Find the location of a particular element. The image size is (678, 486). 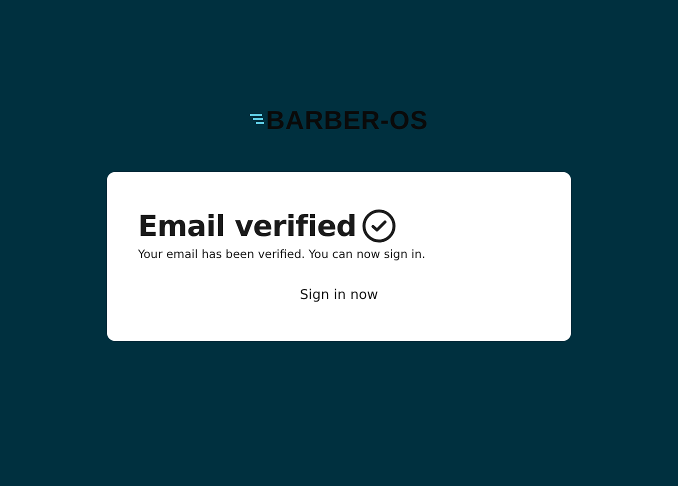

verification-message: Your email has been verified. You can now sign in. is located at coordinates (282, 254).